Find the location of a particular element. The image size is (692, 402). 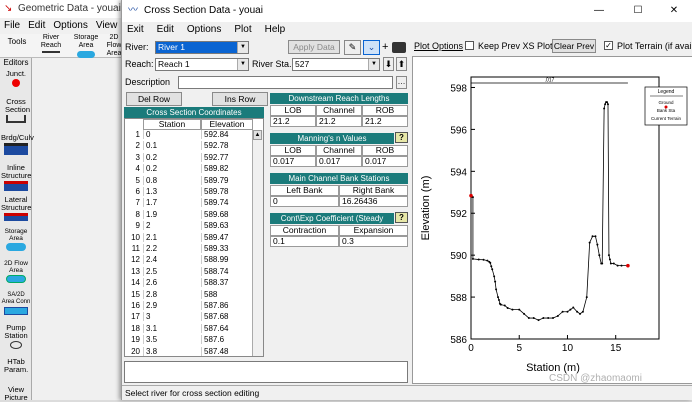

editor-inline-structure: Inline Structure is located at coordinates (16, 177).